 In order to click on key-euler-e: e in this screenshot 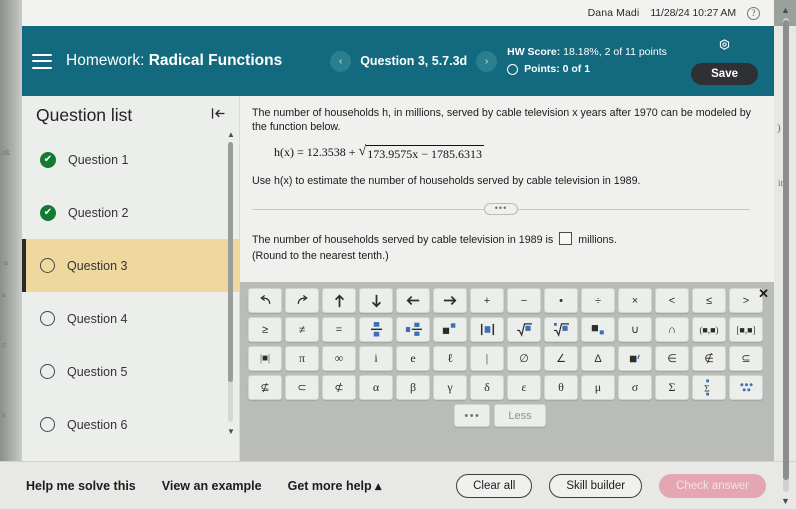, I will do `click(413, 358)`.